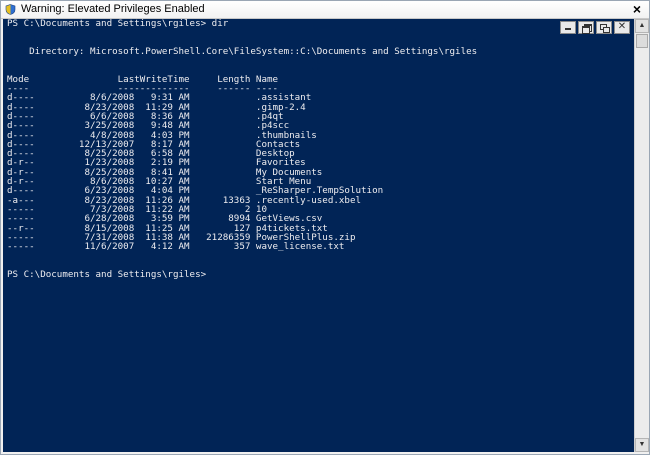  What do you see at coordinates (568, 27) in the screenshot?
I see `minimize-icon` at bounding box center [568, 27].